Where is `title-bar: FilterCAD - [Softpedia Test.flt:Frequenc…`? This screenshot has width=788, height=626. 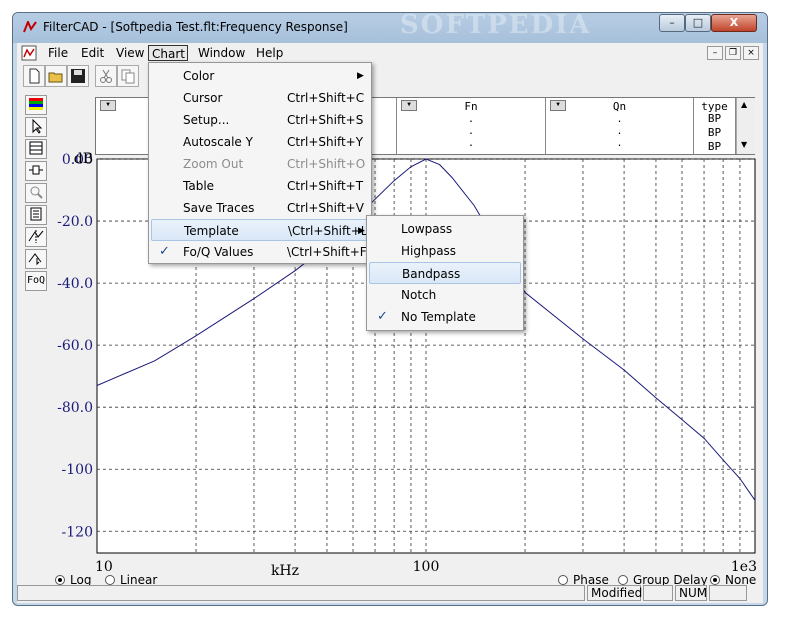
title-bar: FilterCAD - [Softpedia Test.flt:Frequenc… is located at coordinates (390, 28).